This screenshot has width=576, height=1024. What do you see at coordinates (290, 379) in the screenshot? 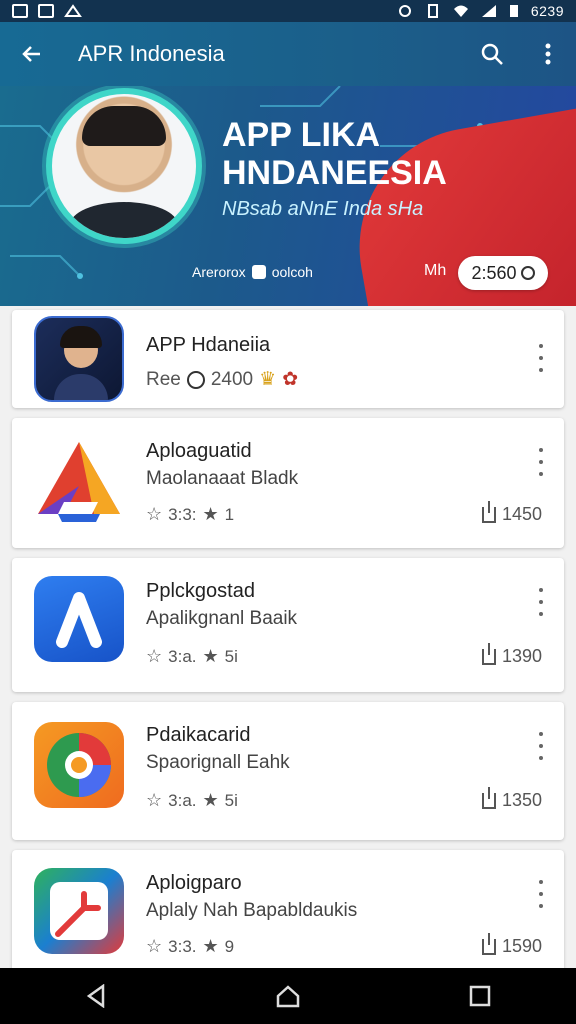
I see `lion-icon: ✿` at bounding box center [290, 379].